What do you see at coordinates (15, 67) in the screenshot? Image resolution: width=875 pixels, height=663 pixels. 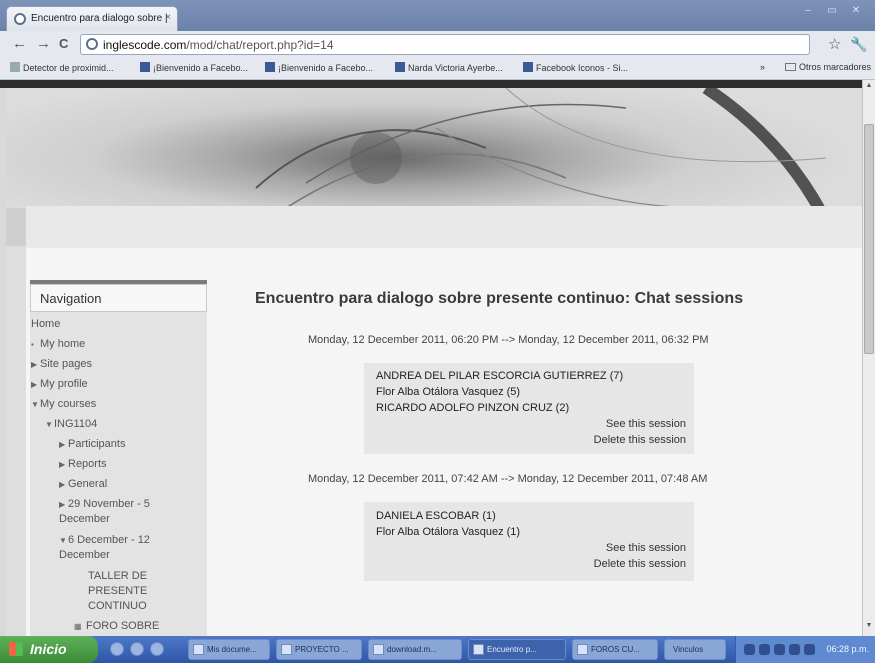 I see `bookmark-favicon-icon` at bounding box center [15, 67].